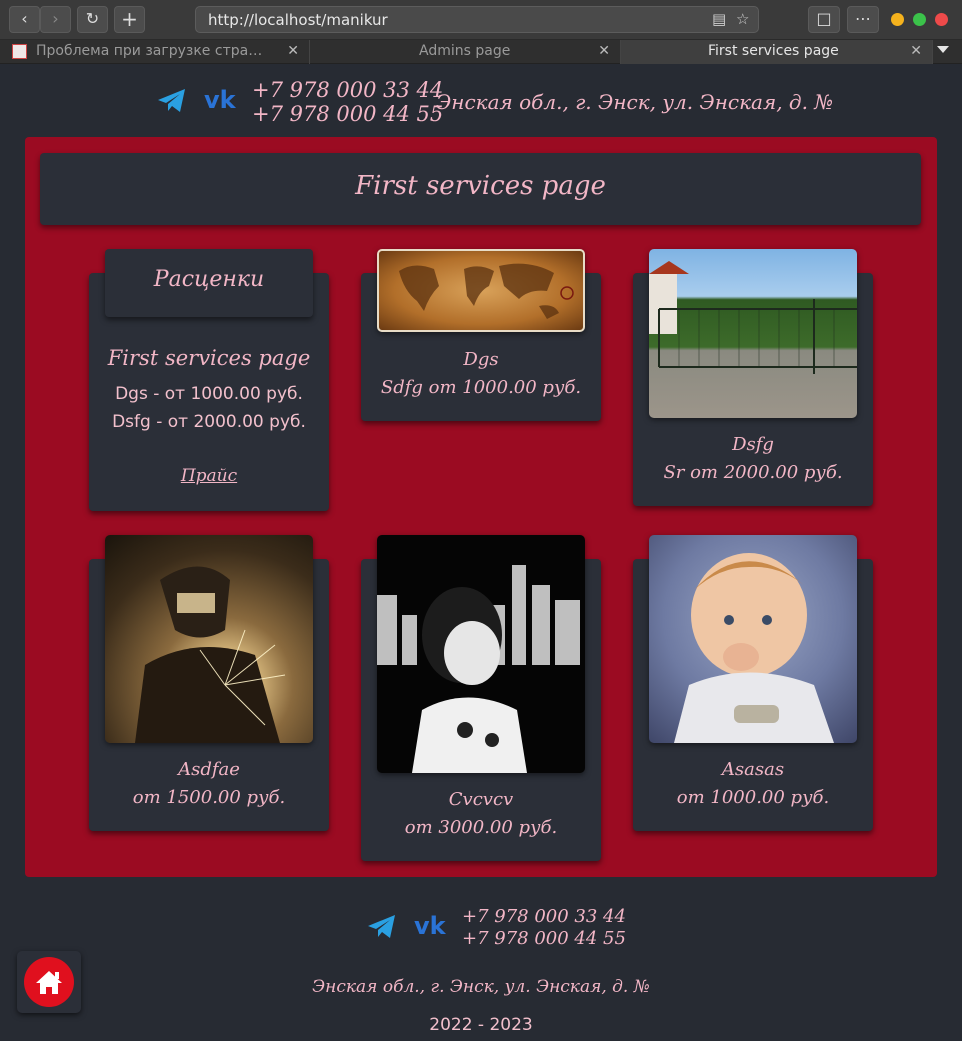 This screenshot has width=962, height=1041. I want to click on bookmark-button: □, so click(824, 19).